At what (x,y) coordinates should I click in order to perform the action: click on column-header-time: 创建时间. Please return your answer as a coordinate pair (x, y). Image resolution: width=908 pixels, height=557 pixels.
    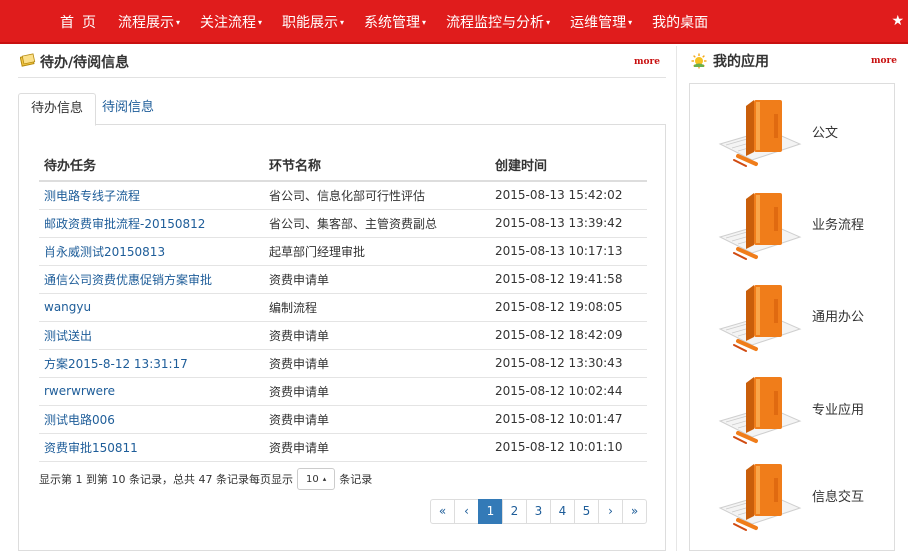
    Looking at the image, I should click on (568, 165).